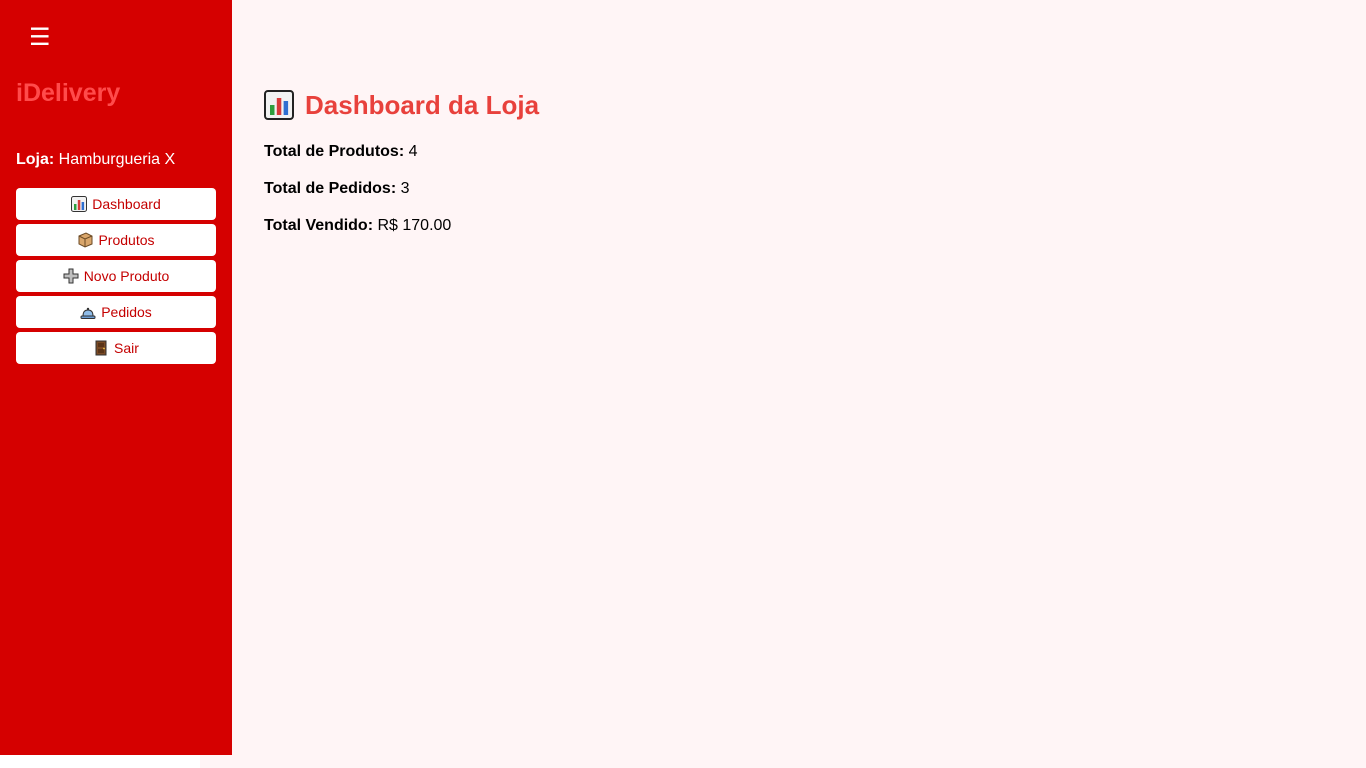  Describe the element at coordinates (319, 225) in the screenshot. I see `stat-label: Total Vendido:` at that location.